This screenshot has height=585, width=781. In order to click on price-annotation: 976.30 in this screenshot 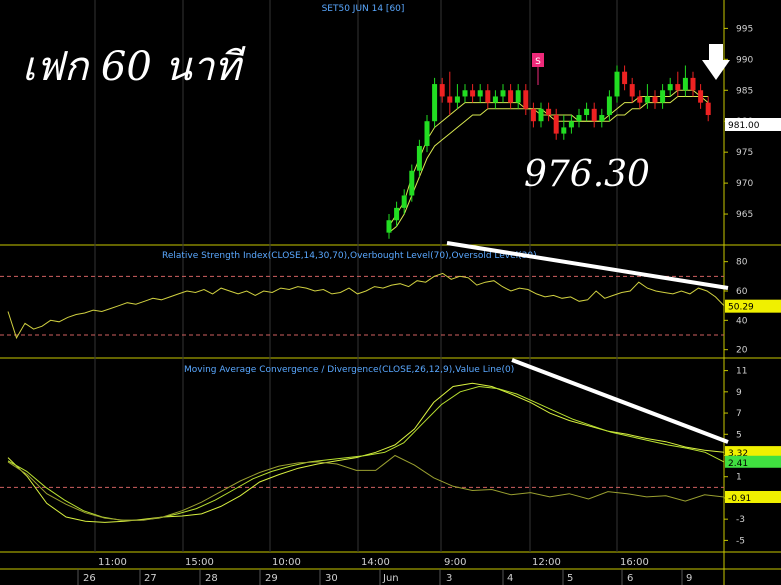, I will do `click(587, 174)`.